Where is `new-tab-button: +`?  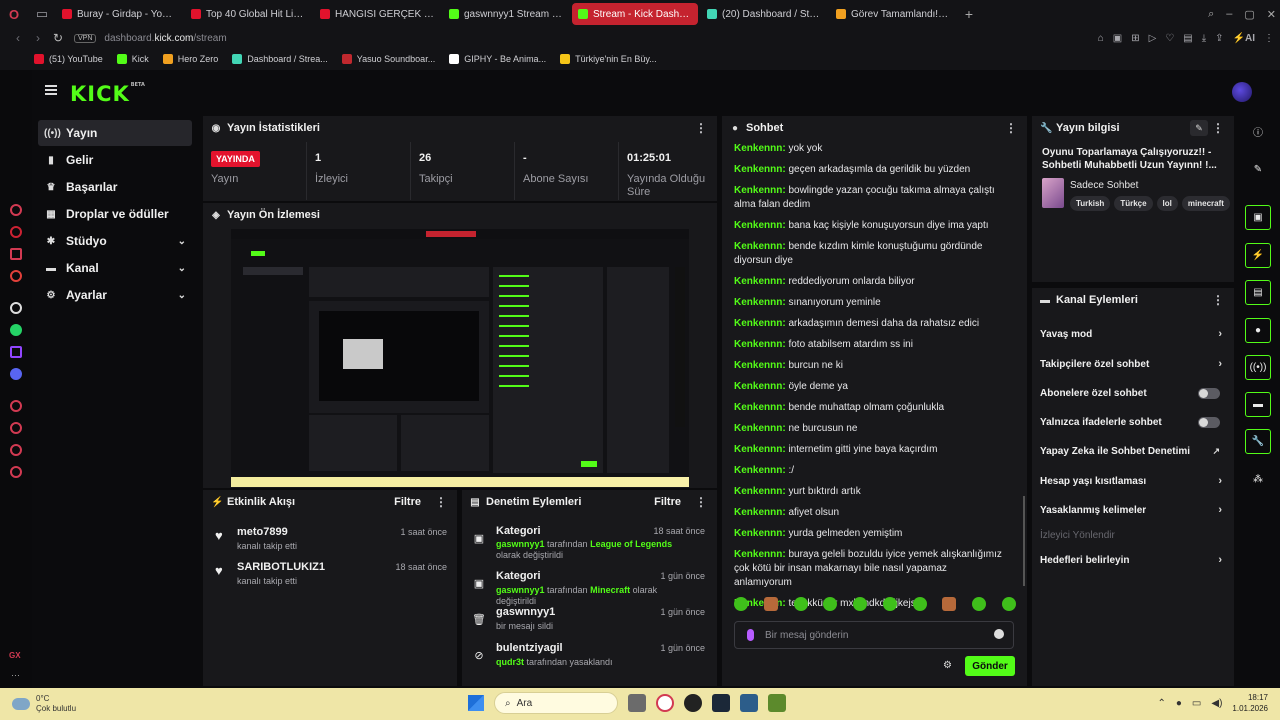
new-tab-button: + is located at coordinates (969, 14).